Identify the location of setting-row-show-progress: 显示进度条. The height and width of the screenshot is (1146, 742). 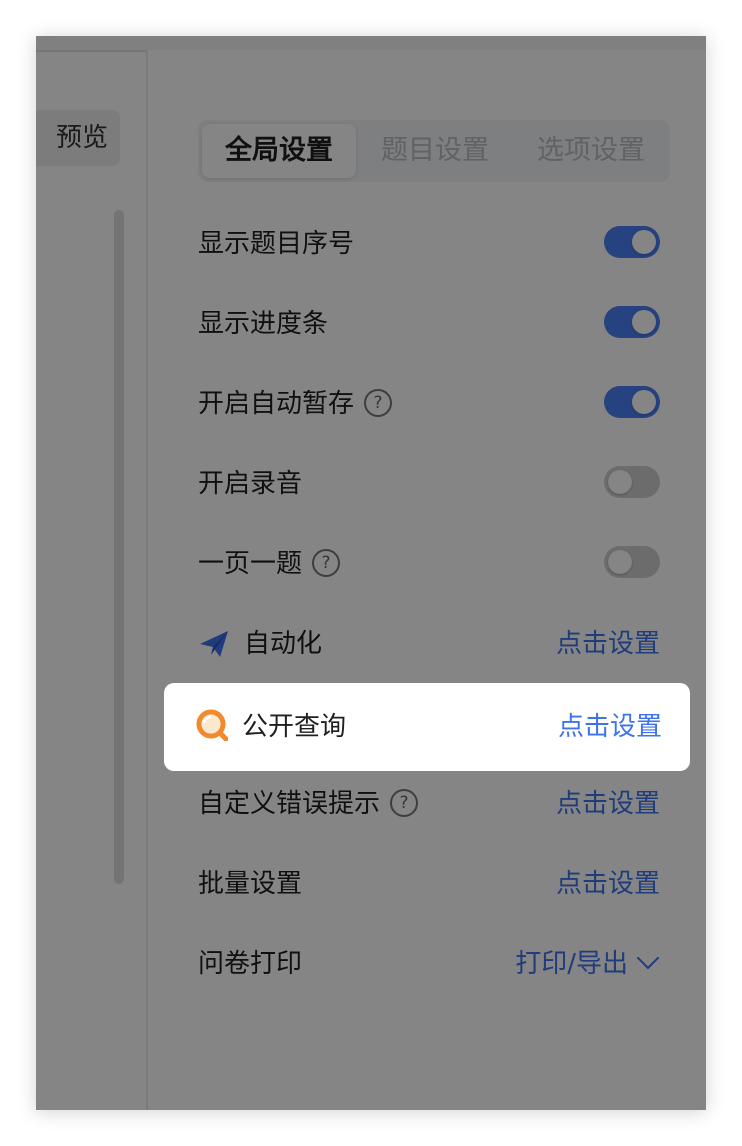
(429, 324).